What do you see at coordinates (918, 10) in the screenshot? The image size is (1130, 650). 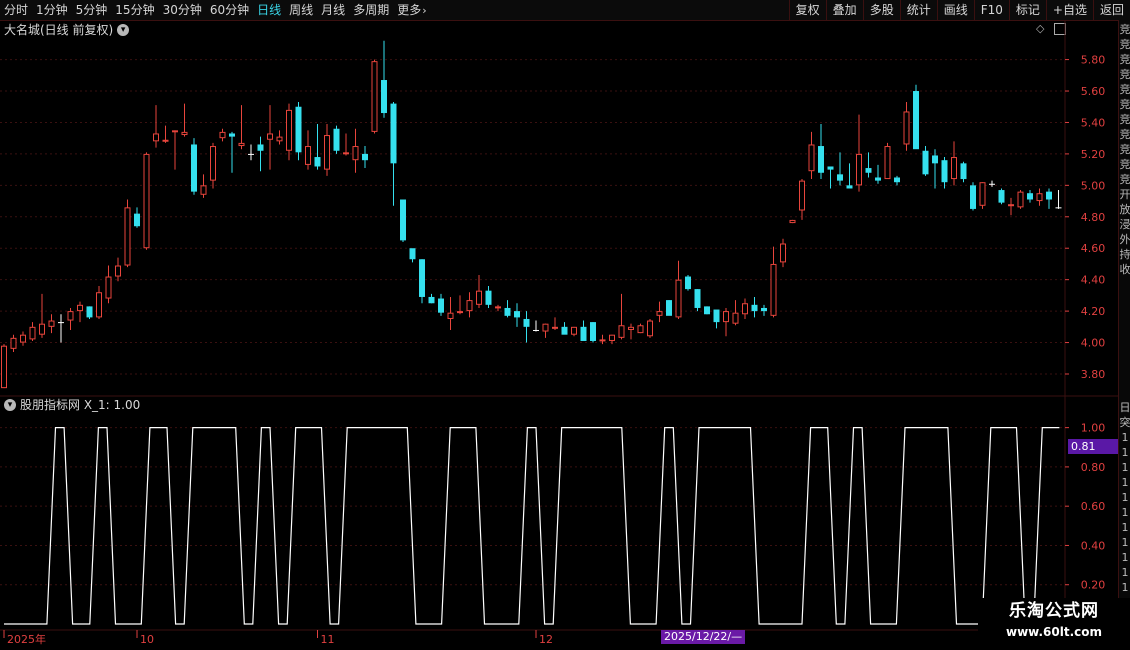 I see `tool-button-3: 统计` at bounding box center [918, 10].